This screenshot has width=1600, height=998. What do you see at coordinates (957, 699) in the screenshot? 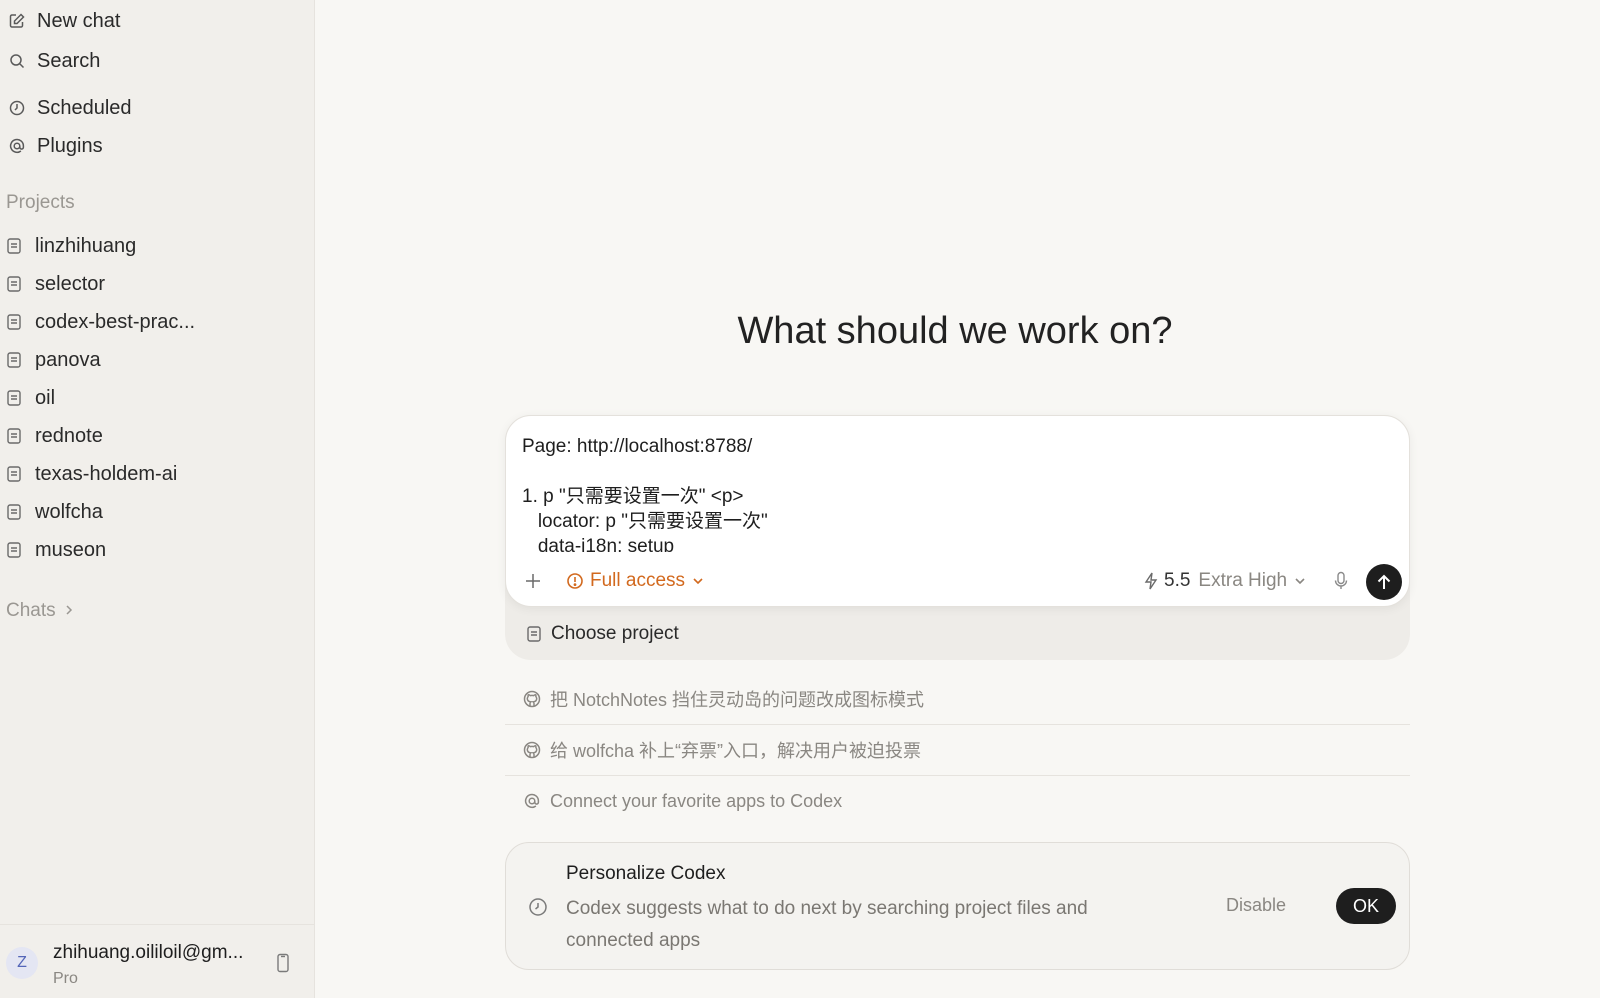
I see `suggestion-item: 把 NotchNotes 挡住灵动岛的问题改成图标模式` at bounding box center [957, 699].